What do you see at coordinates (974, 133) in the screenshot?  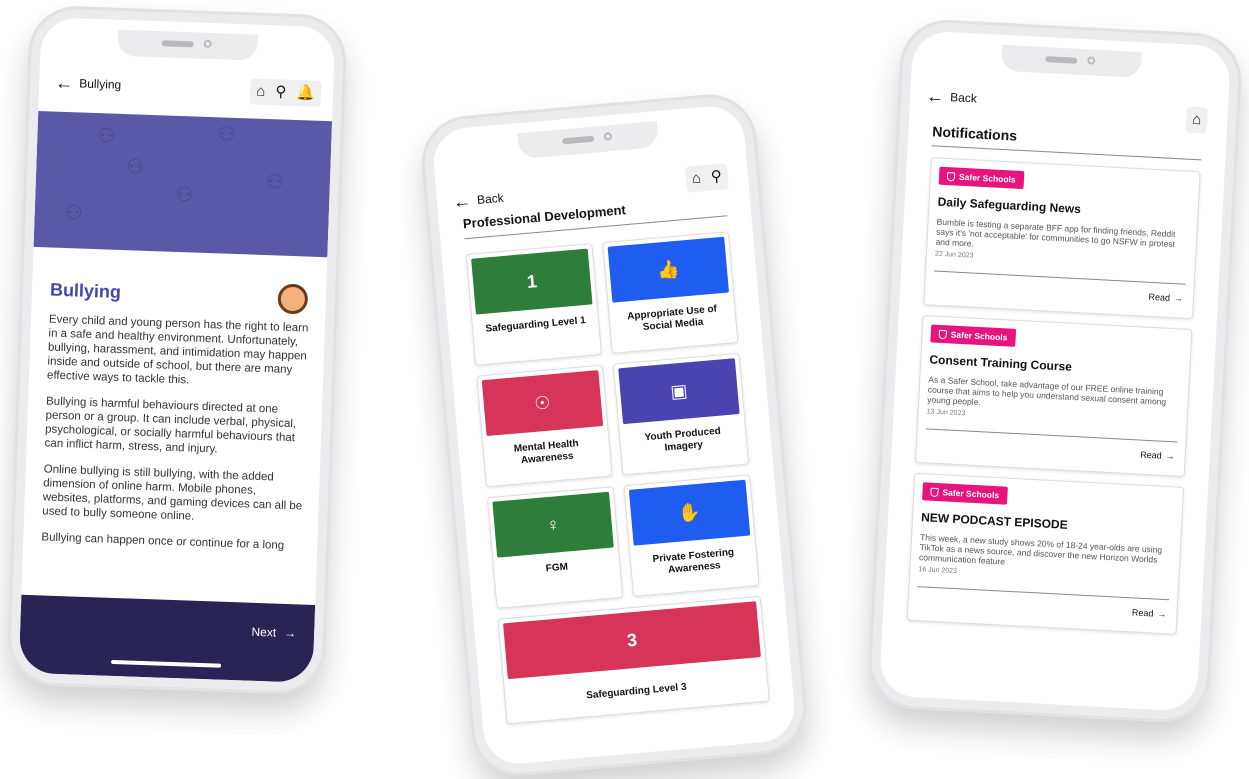 I see `page-title: Notifications` at bounding box center [974, 133].